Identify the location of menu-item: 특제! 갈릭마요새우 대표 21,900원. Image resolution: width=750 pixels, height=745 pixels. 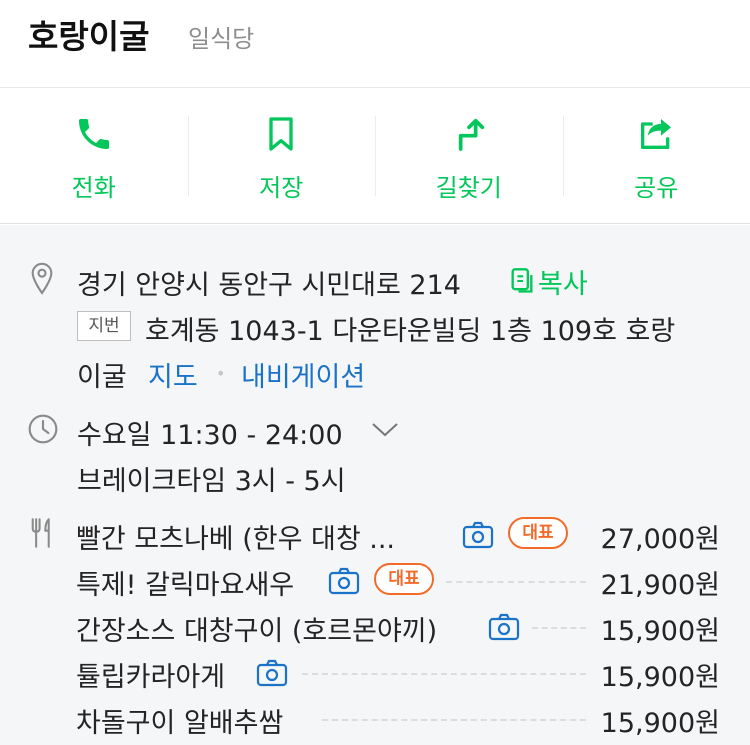
(398, 579).